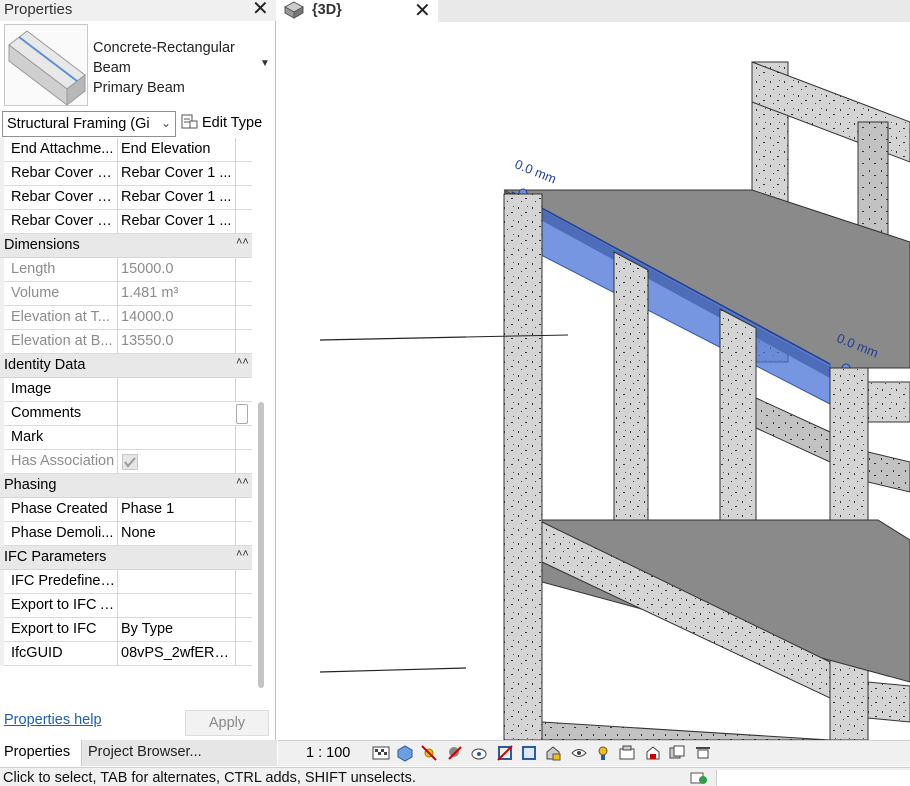  What do you see at coordinates (130, 462) in the screenshot?
I see `has-association-checkbox` at bounding box center [130, 462].